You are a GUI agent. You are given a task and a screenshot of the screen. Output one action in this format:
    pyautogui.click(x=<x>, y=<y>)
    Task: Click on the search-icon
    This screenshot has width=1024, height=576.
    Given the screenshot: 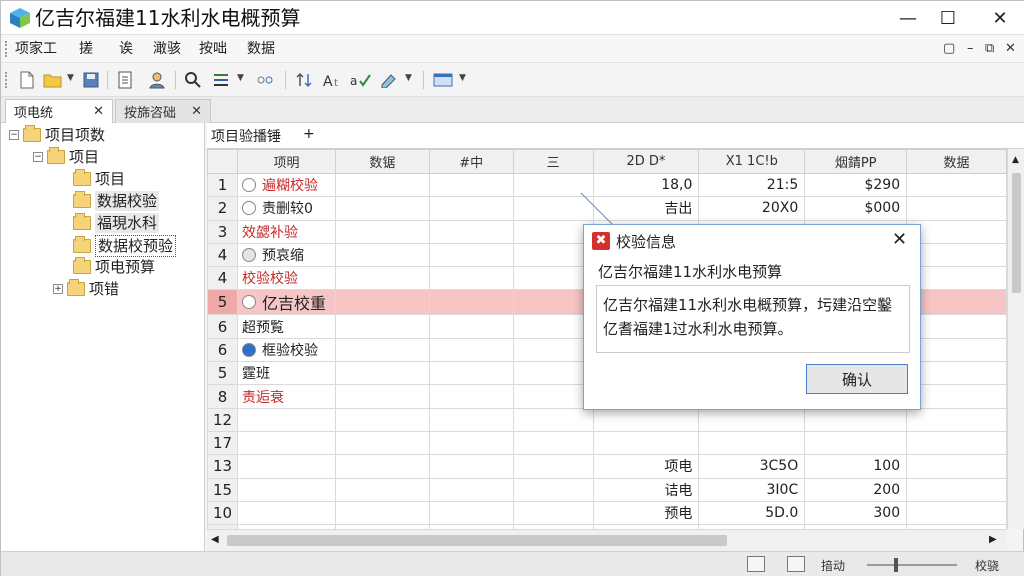 What is the action you would take?
    pyautogui.click(x=193, y=80)
    